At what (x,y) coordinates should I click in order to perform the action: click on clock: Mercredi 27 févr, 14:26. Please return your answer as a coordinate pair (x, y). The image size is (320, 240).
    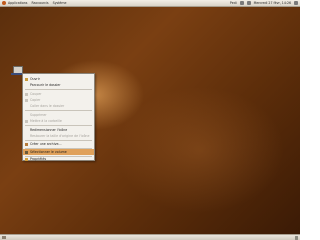
    Looking at the image, I should click on (272, 3).